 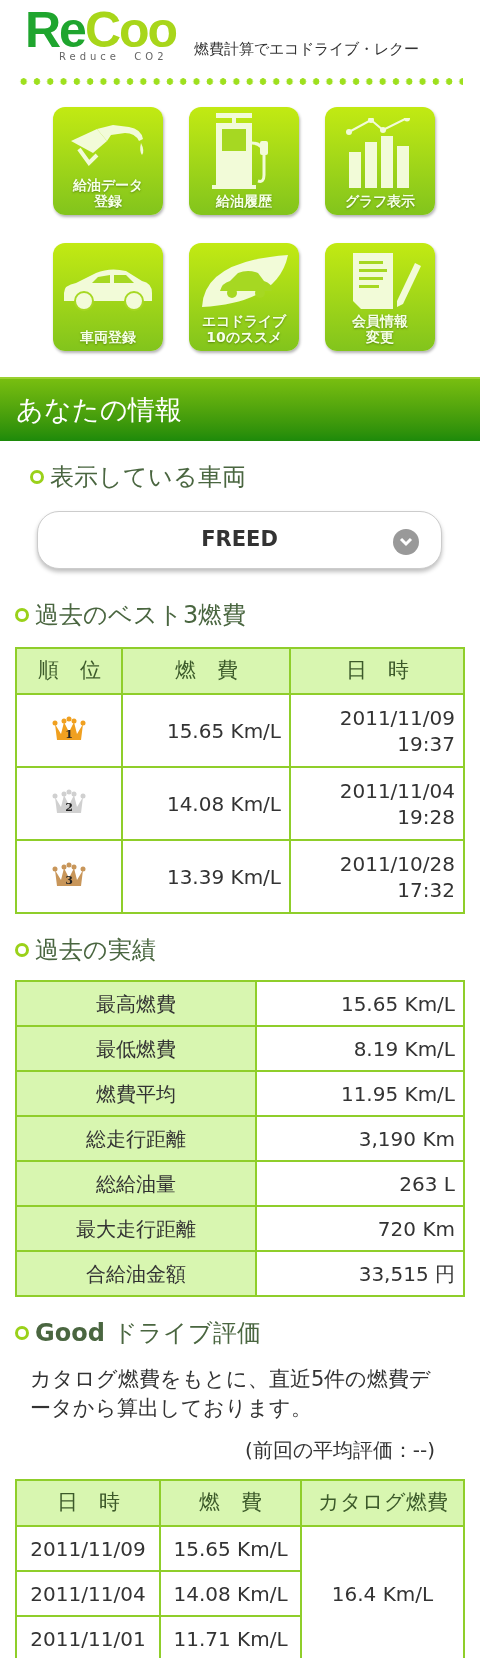 What do you see at coordinates (108, 201) in the screenshot?
I see `tile-label-line: 登録` at bounding box center [108, 201].